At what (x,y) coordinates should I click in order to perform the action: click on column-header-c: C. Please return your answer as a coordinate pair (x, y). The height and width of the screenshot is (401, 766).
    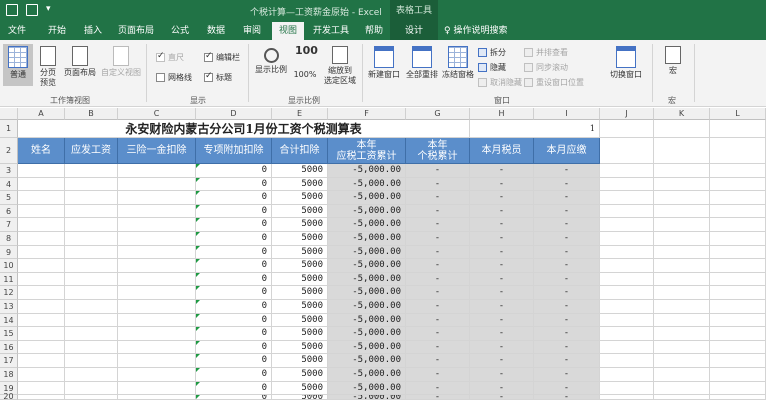
    Looking at the image, I should click on (157, 114).